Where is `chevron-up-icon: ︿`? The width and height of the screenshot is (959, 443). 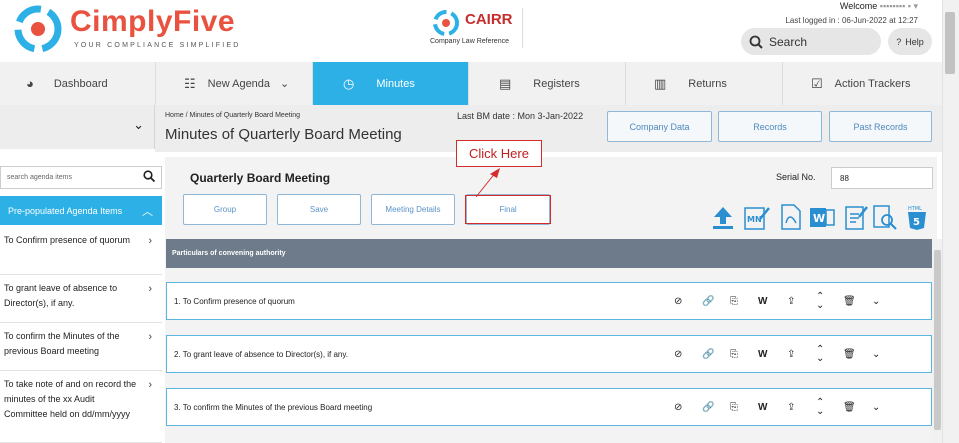
chevron-up-icon: ︿ is located at coordinates (147, 212).